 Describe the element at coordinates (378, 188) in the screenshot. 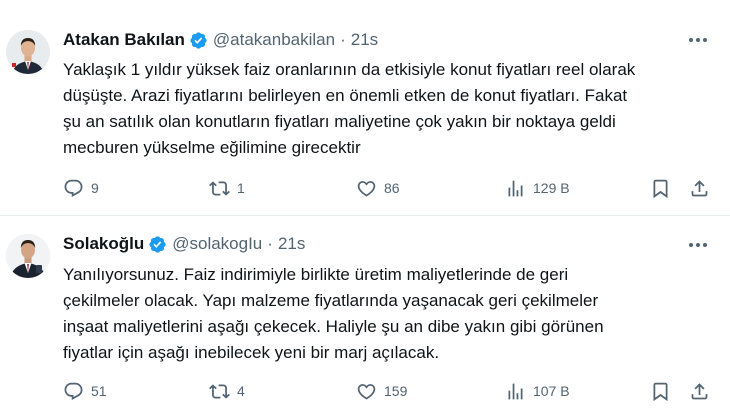

I see `like-button: 86` at that location.